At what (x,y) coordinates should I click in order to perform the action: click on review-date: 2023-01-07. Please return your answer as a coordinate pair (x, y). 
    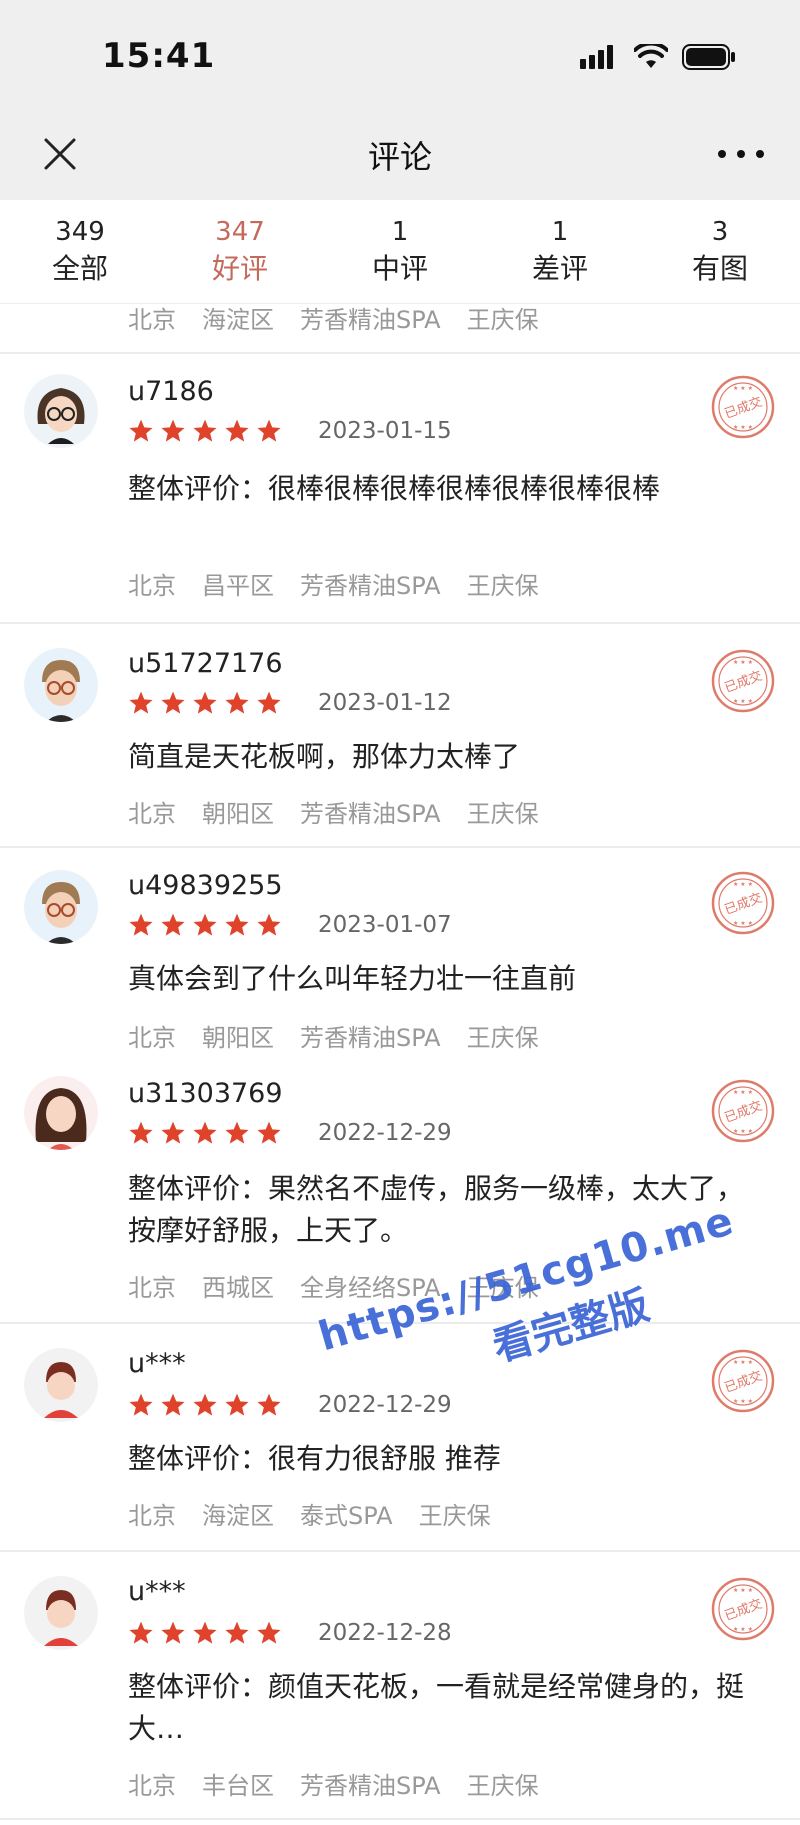
    Looking at the image, I should click on (385, 925).